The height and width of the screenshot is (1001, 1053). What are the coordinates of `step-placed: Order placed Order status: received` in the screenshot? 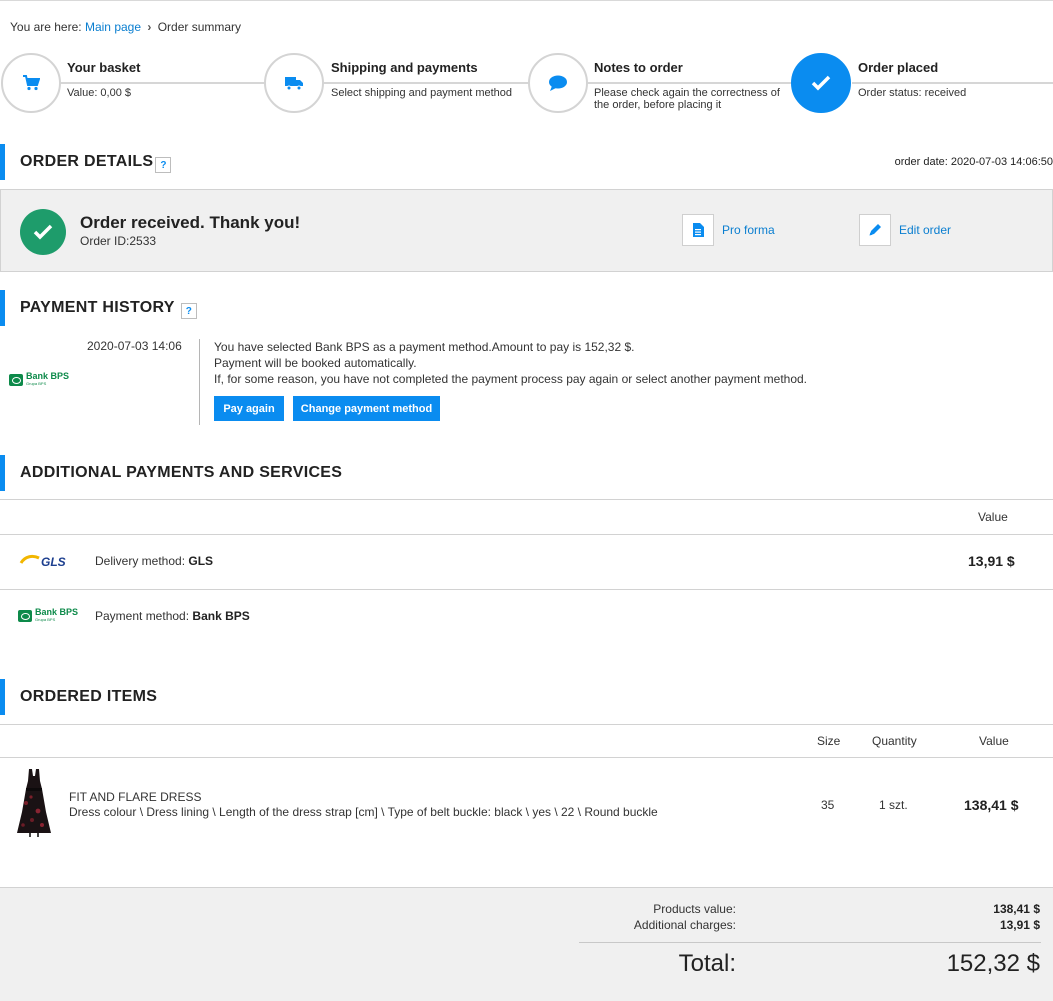 It's located at (912, 79).